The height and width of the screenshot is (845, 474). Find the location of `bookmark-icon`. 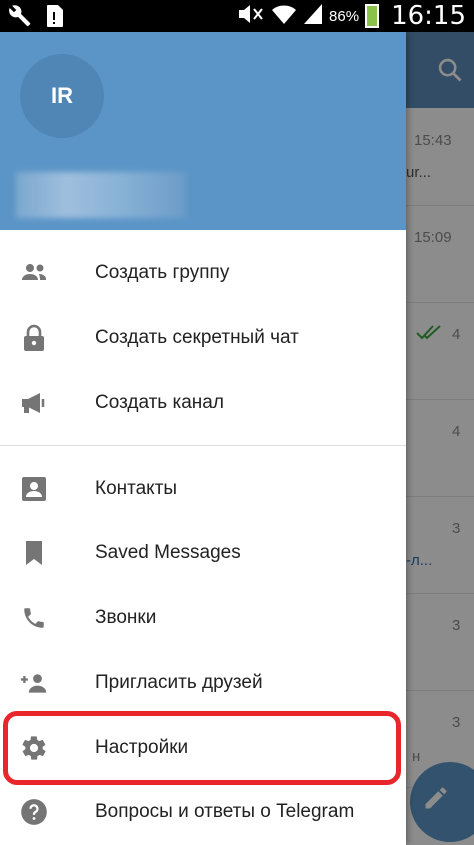

bookmark-icon is located at coordinates (34, 553).